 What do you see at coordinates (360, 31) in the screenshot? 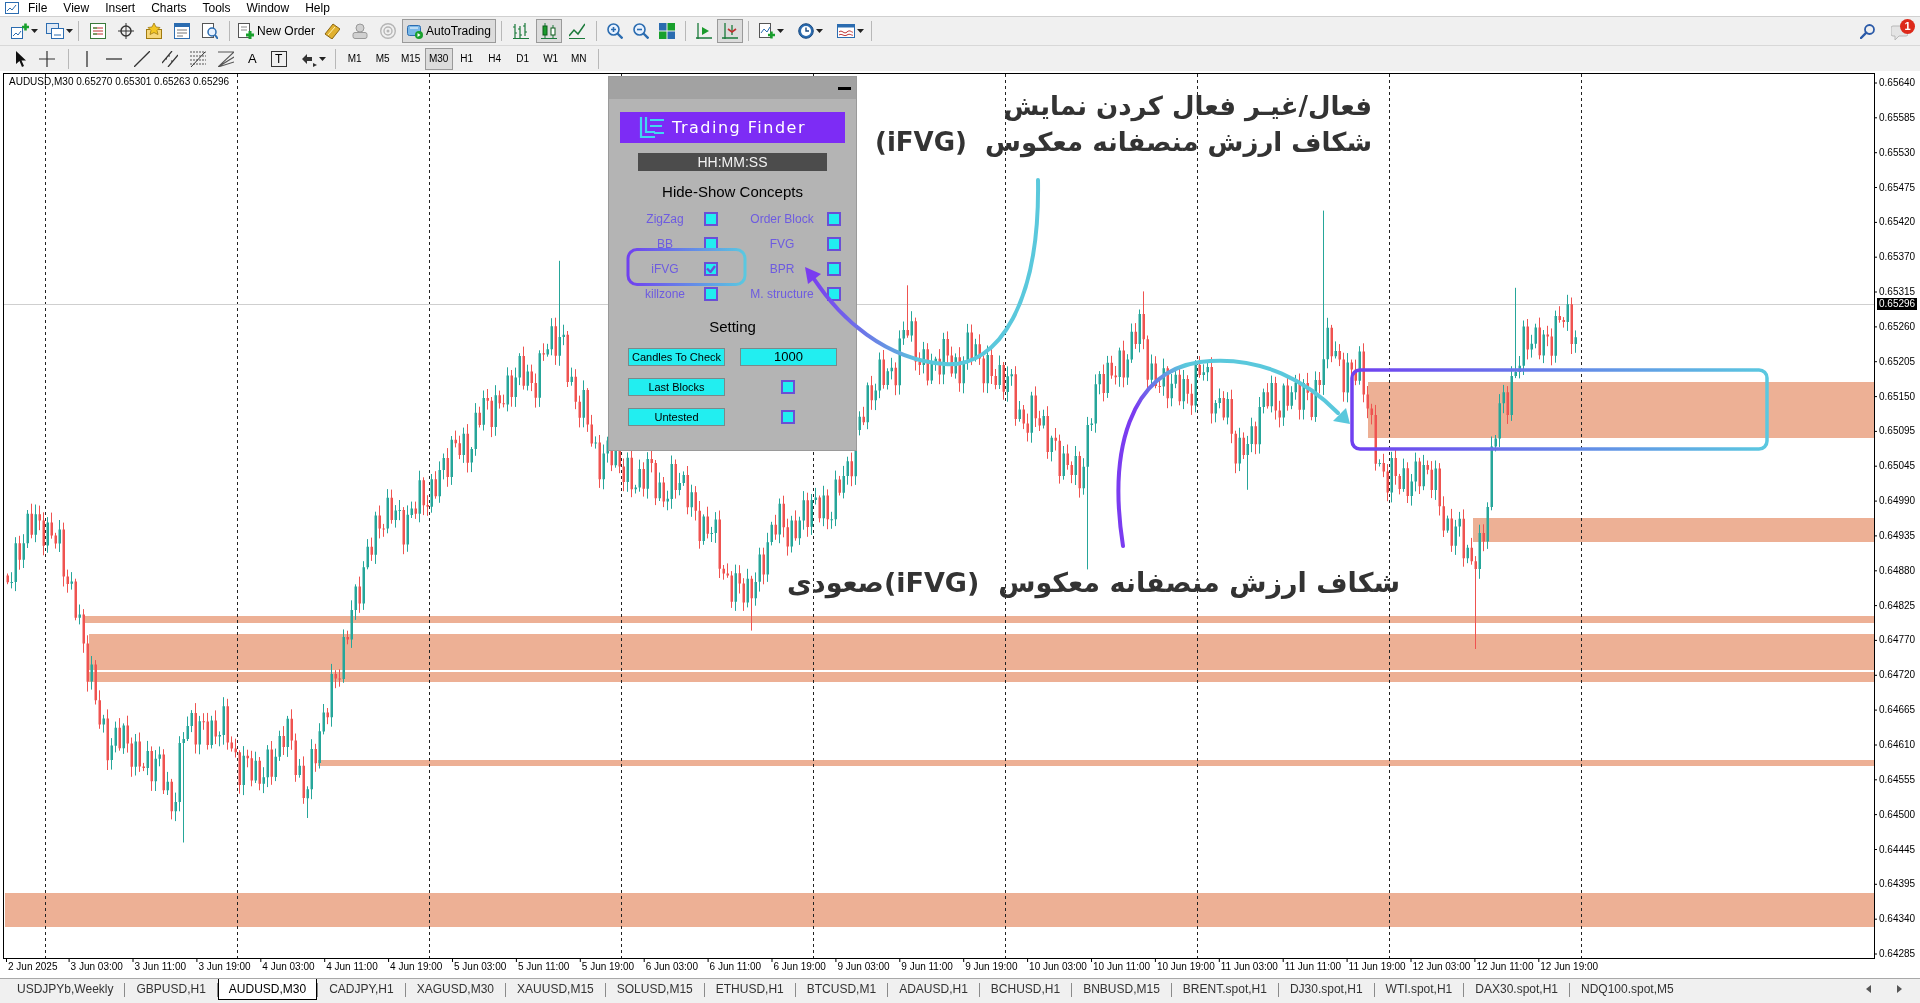
I see `person-icon` at bounding box center [360, 31].